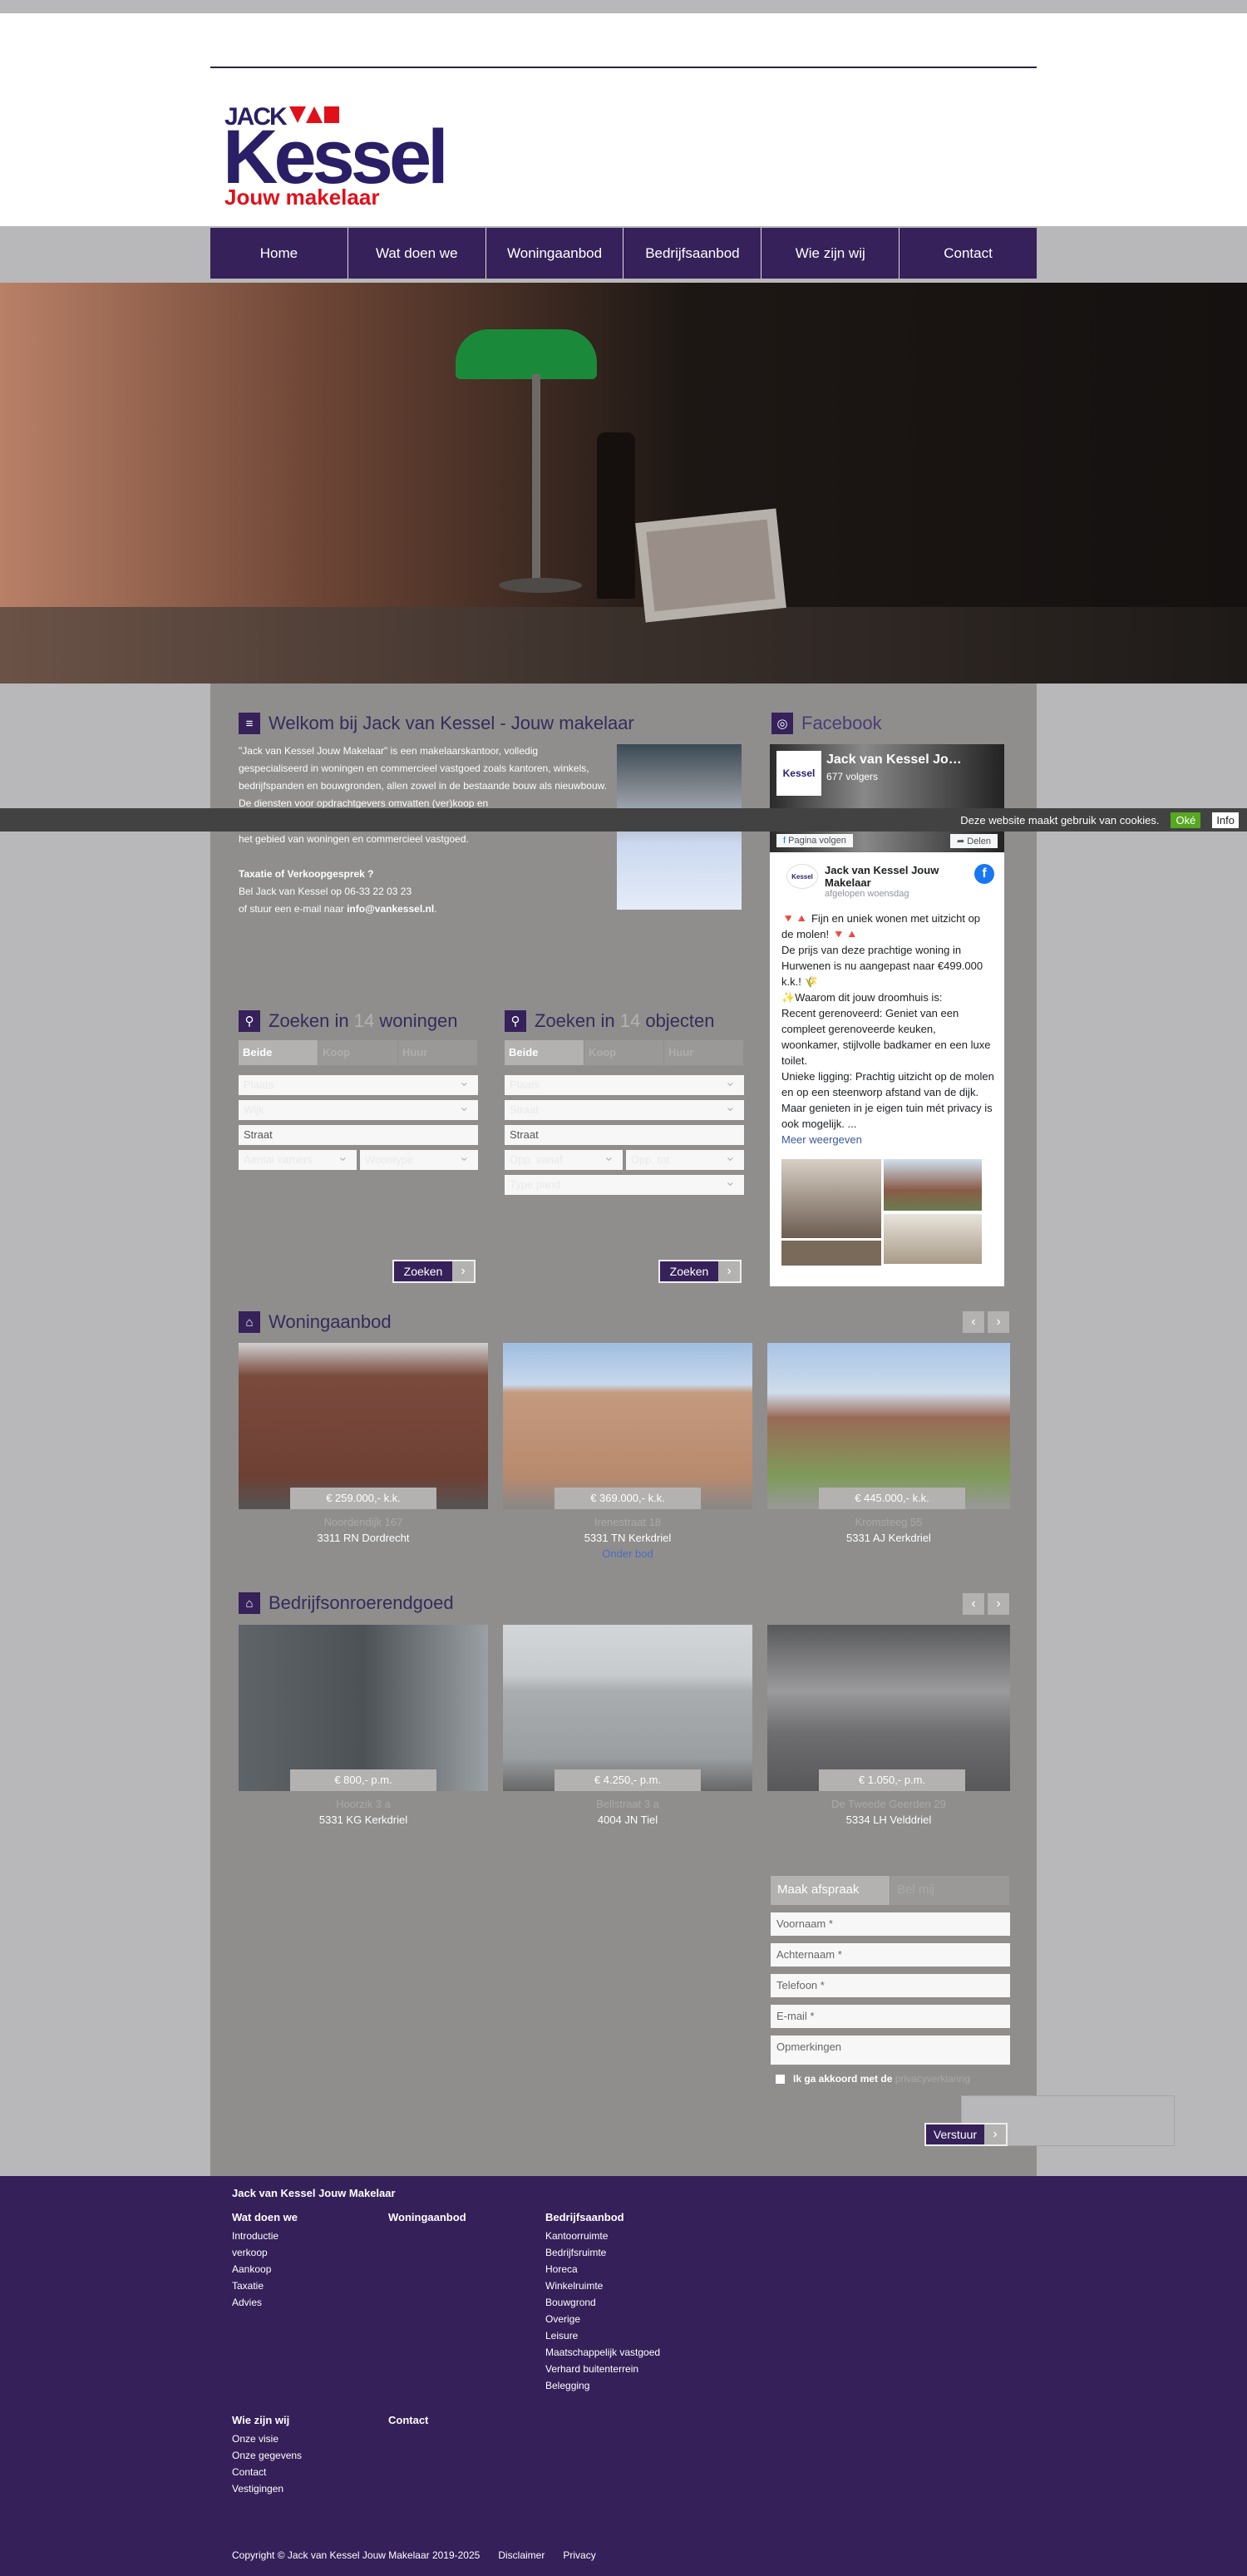  Describe the element at coordinates (267, 2472) in the screenshot. I see `footer-link: Contact` at that location.